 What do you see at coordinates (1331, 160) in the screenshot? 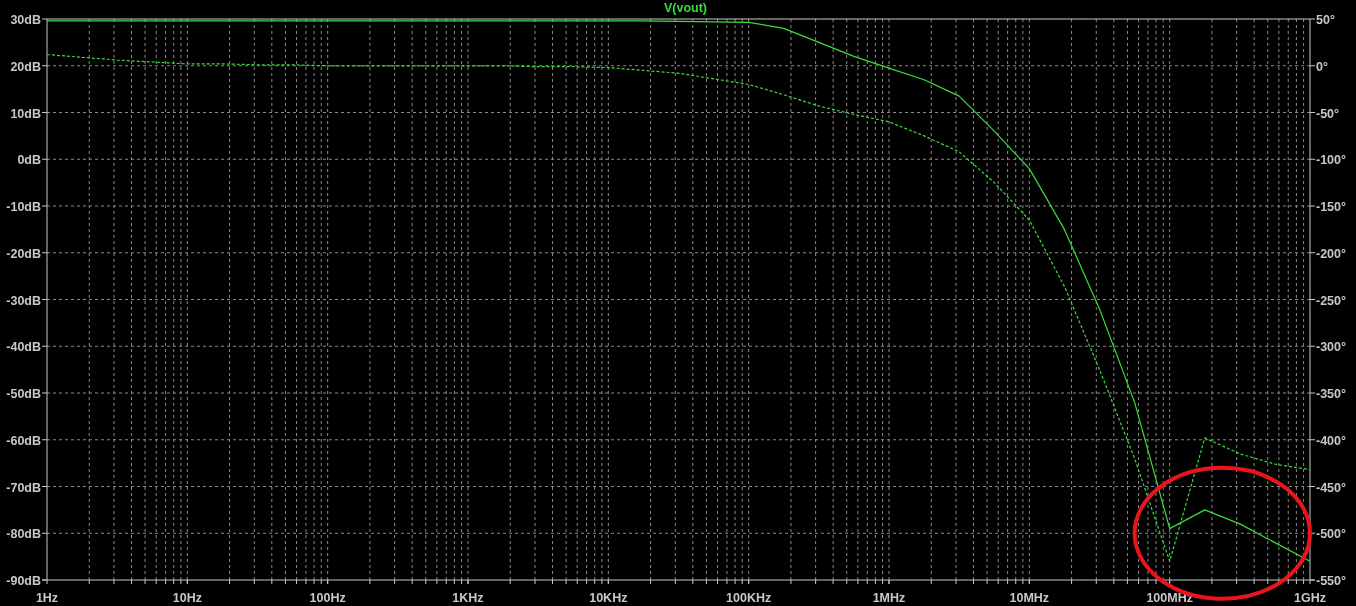
I see `phase-axis-label: -100°` at bounding box center [1331, 160].